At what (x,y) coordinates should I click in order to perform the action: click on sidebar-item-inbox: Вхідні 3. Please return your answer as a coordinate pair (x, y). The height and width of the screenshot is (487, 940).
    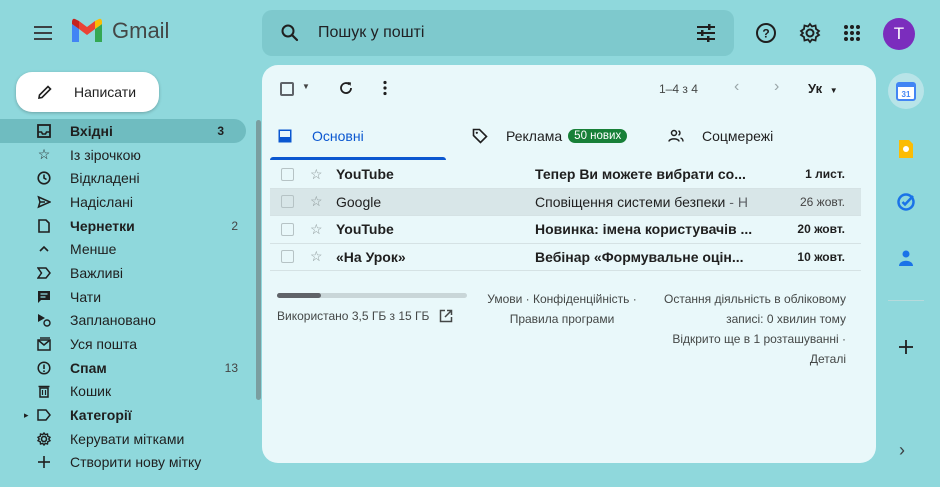
    Looking at the image, I should click on (123, 131).